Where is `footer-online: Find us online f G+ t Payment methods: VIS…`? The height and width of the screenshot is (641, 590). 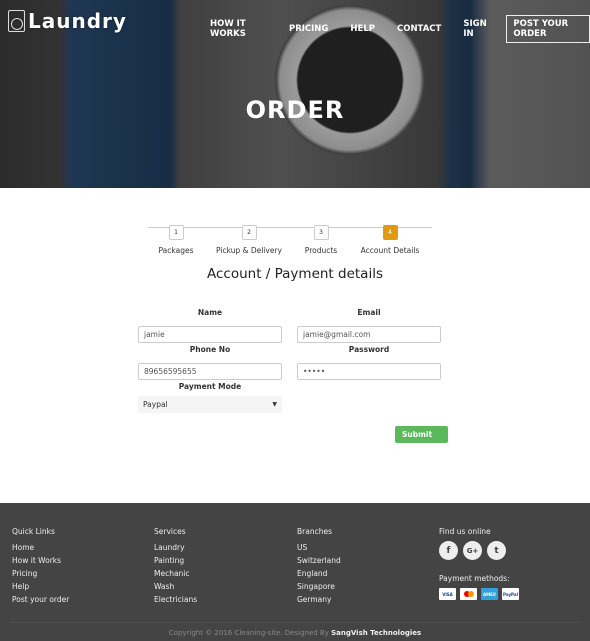 footer-online: Find us online f G+ t Payment methods: VIS… is located at coordinates (479, 563).